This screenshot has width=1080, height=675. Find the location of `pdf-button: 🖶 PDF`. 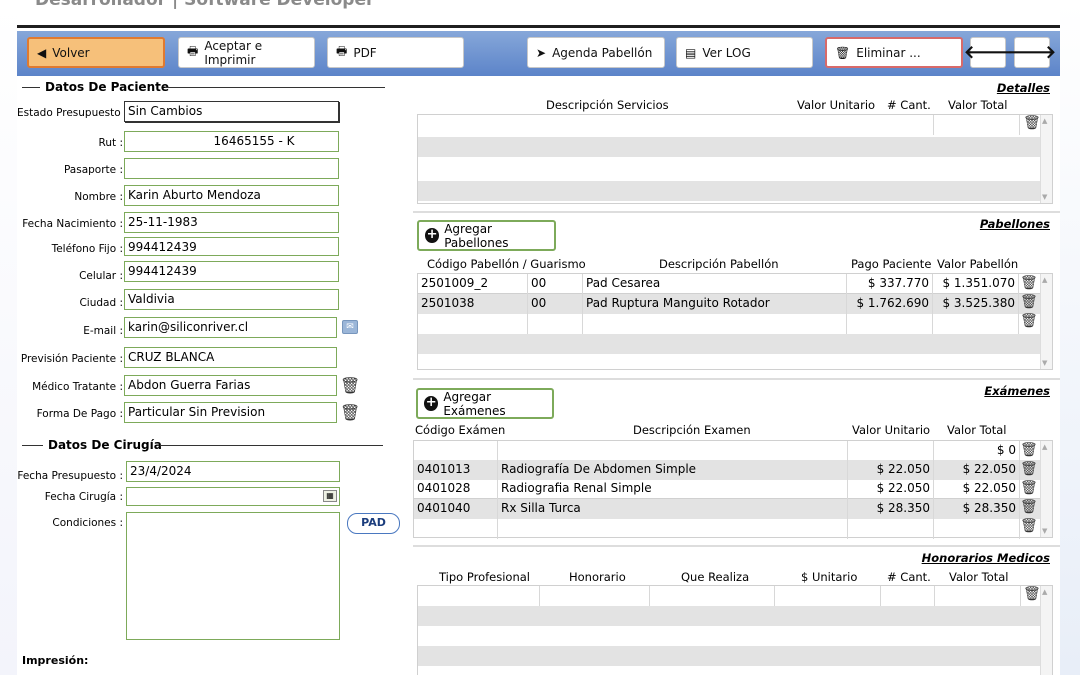

pdf-button: 🖶 PDF is located at coordinates (395, 52).